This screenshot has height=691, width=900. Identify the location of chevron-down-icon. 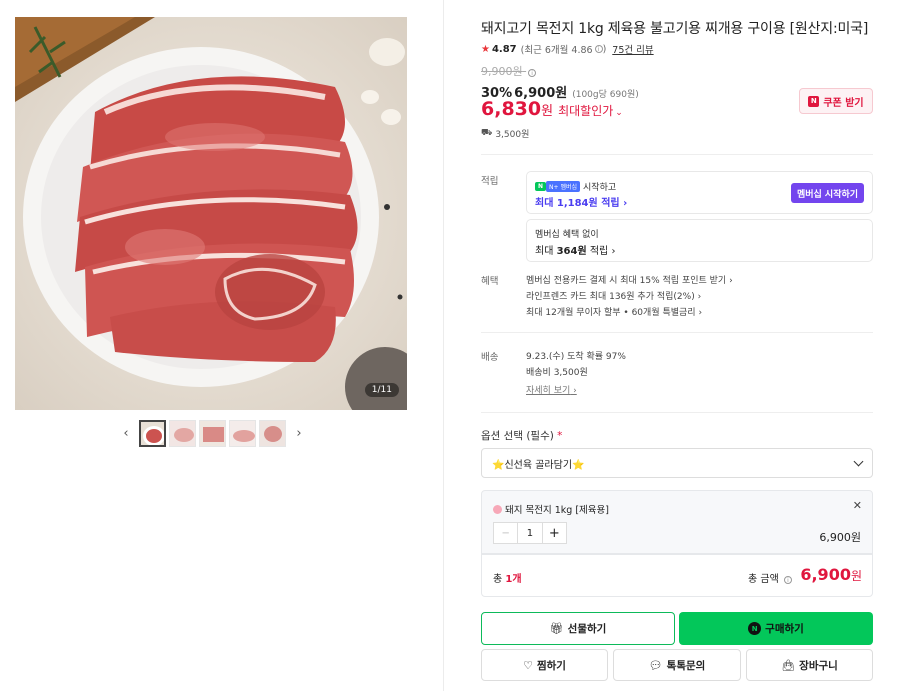
(858, 461).